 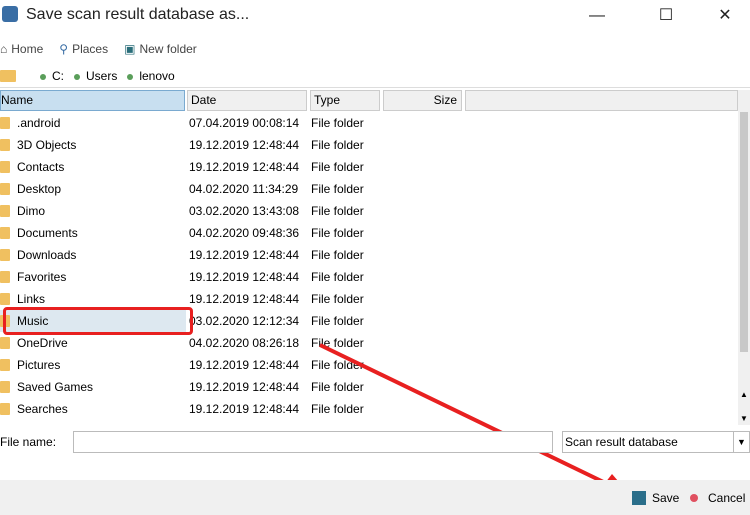 I want to click on file-name-label: File name:, so click(x=28, y=442).